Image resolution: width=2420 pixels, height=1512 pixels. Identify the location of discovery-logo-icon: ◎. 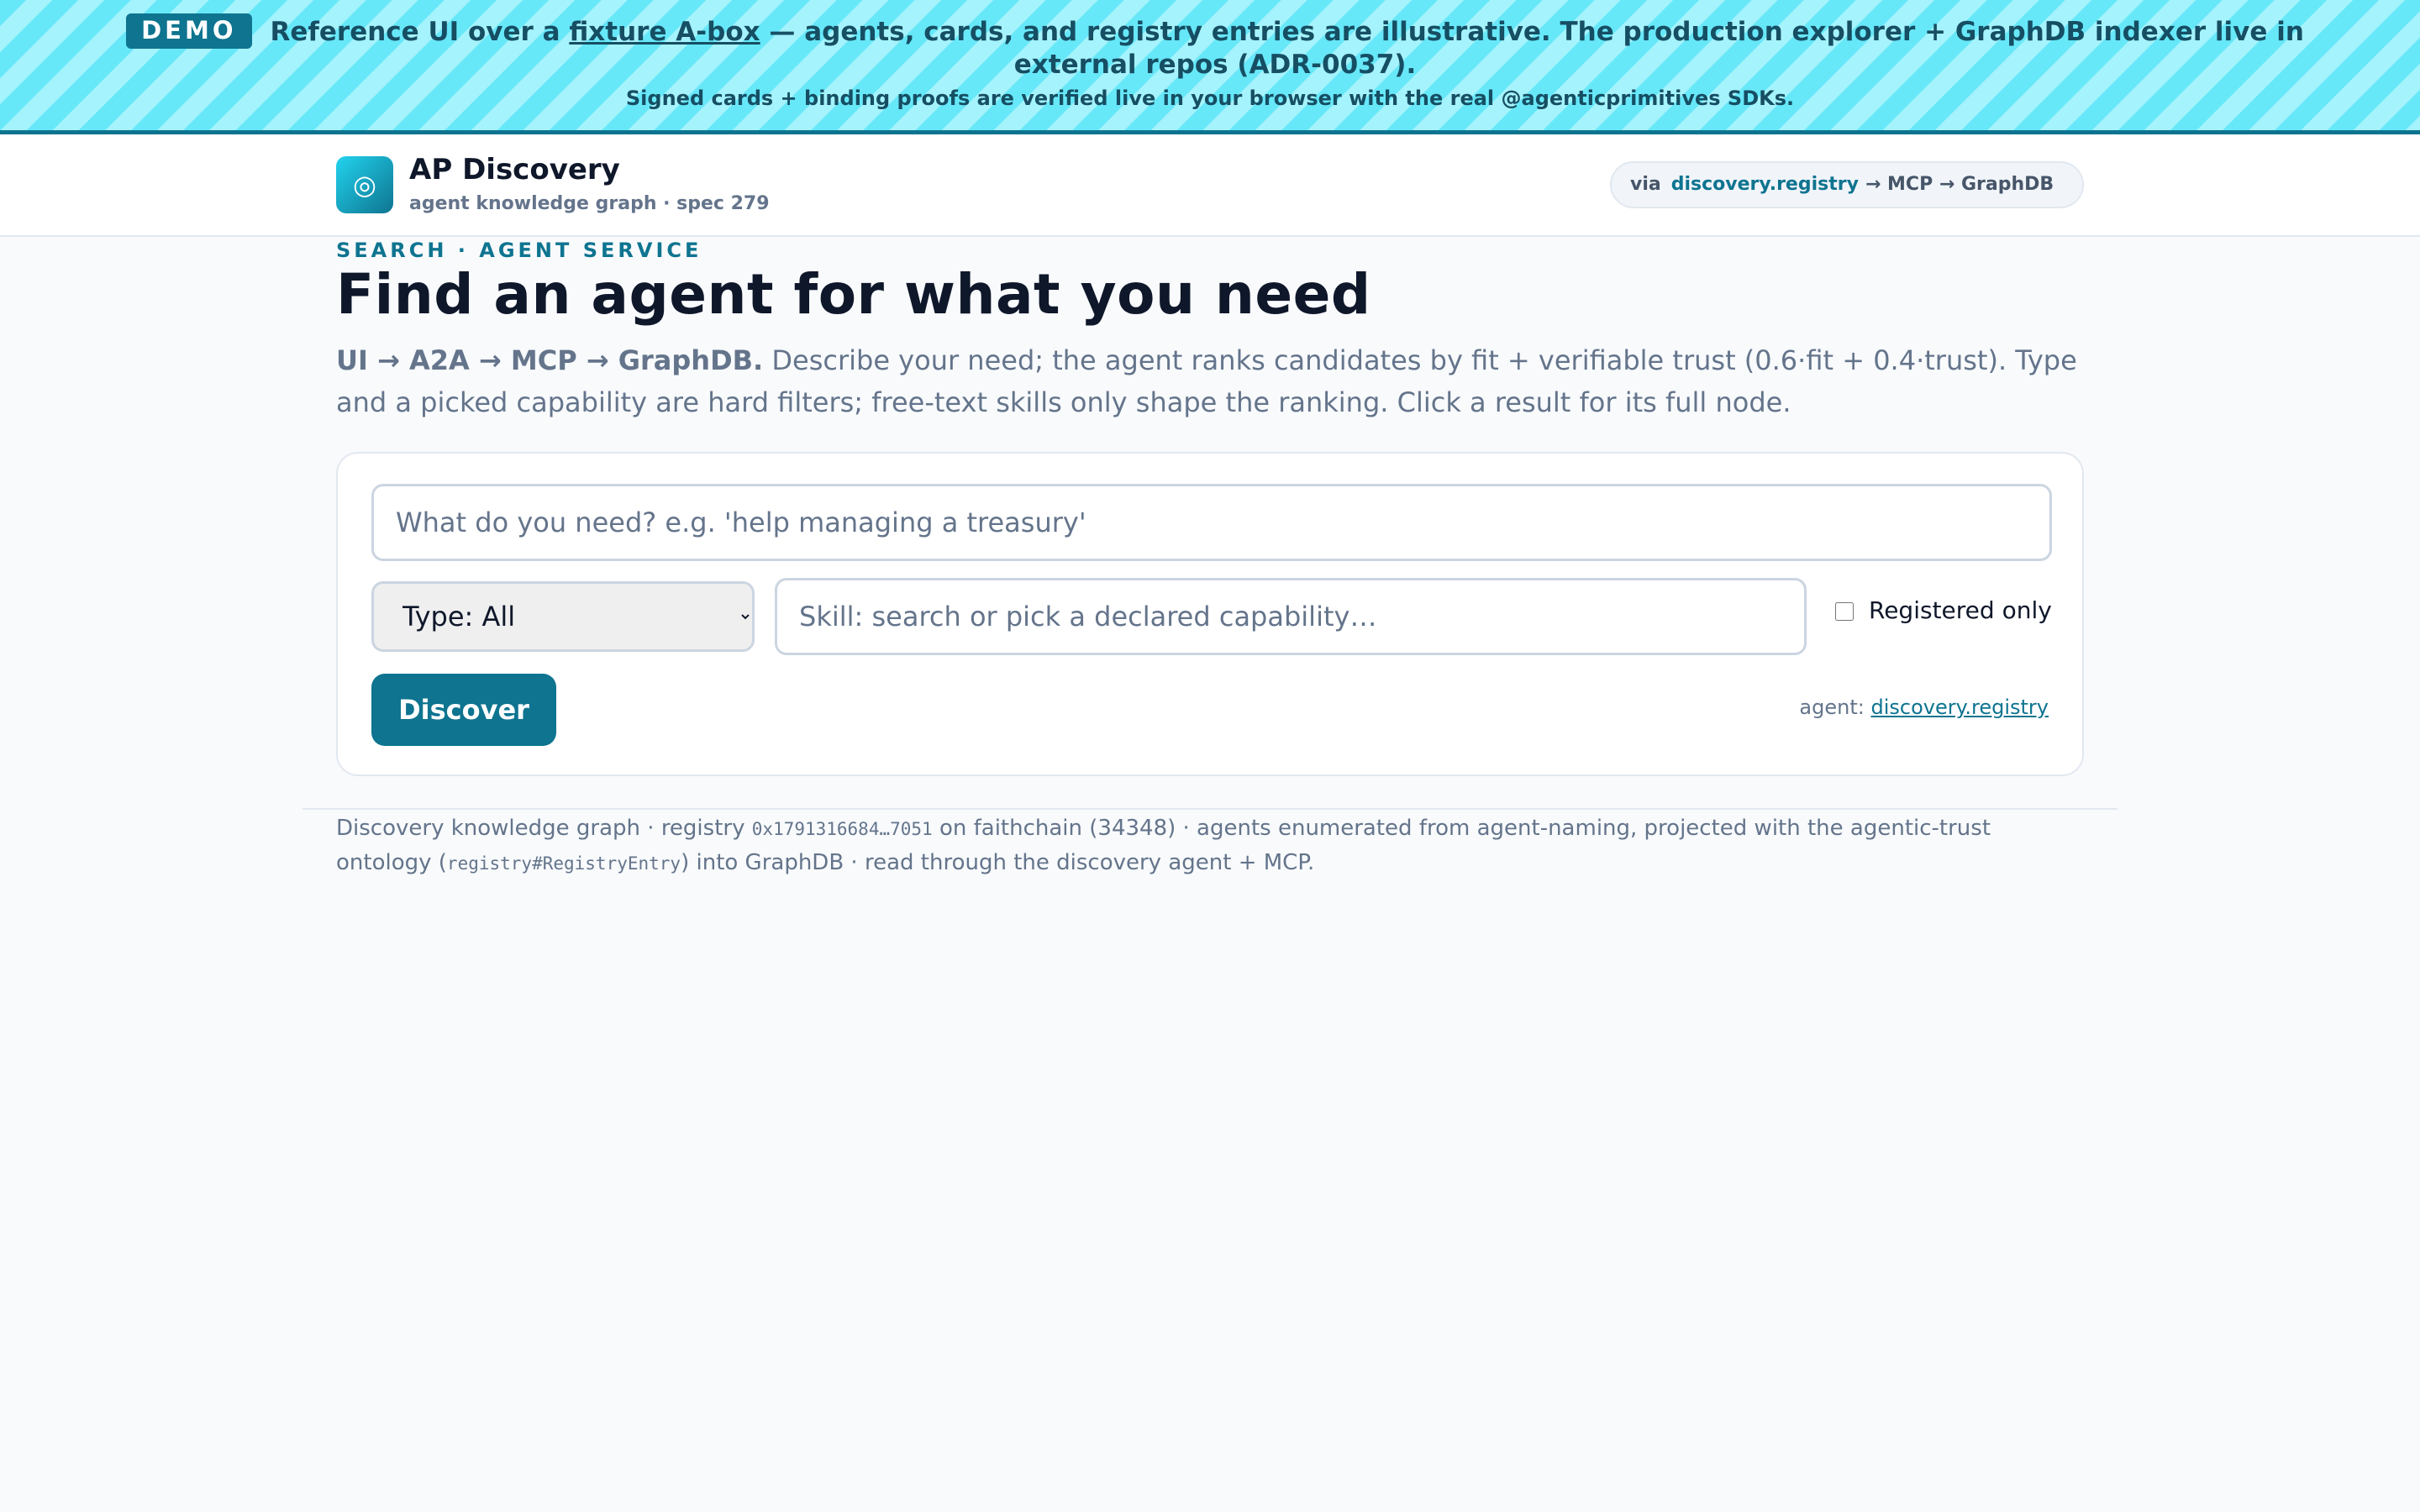
(364, 184).